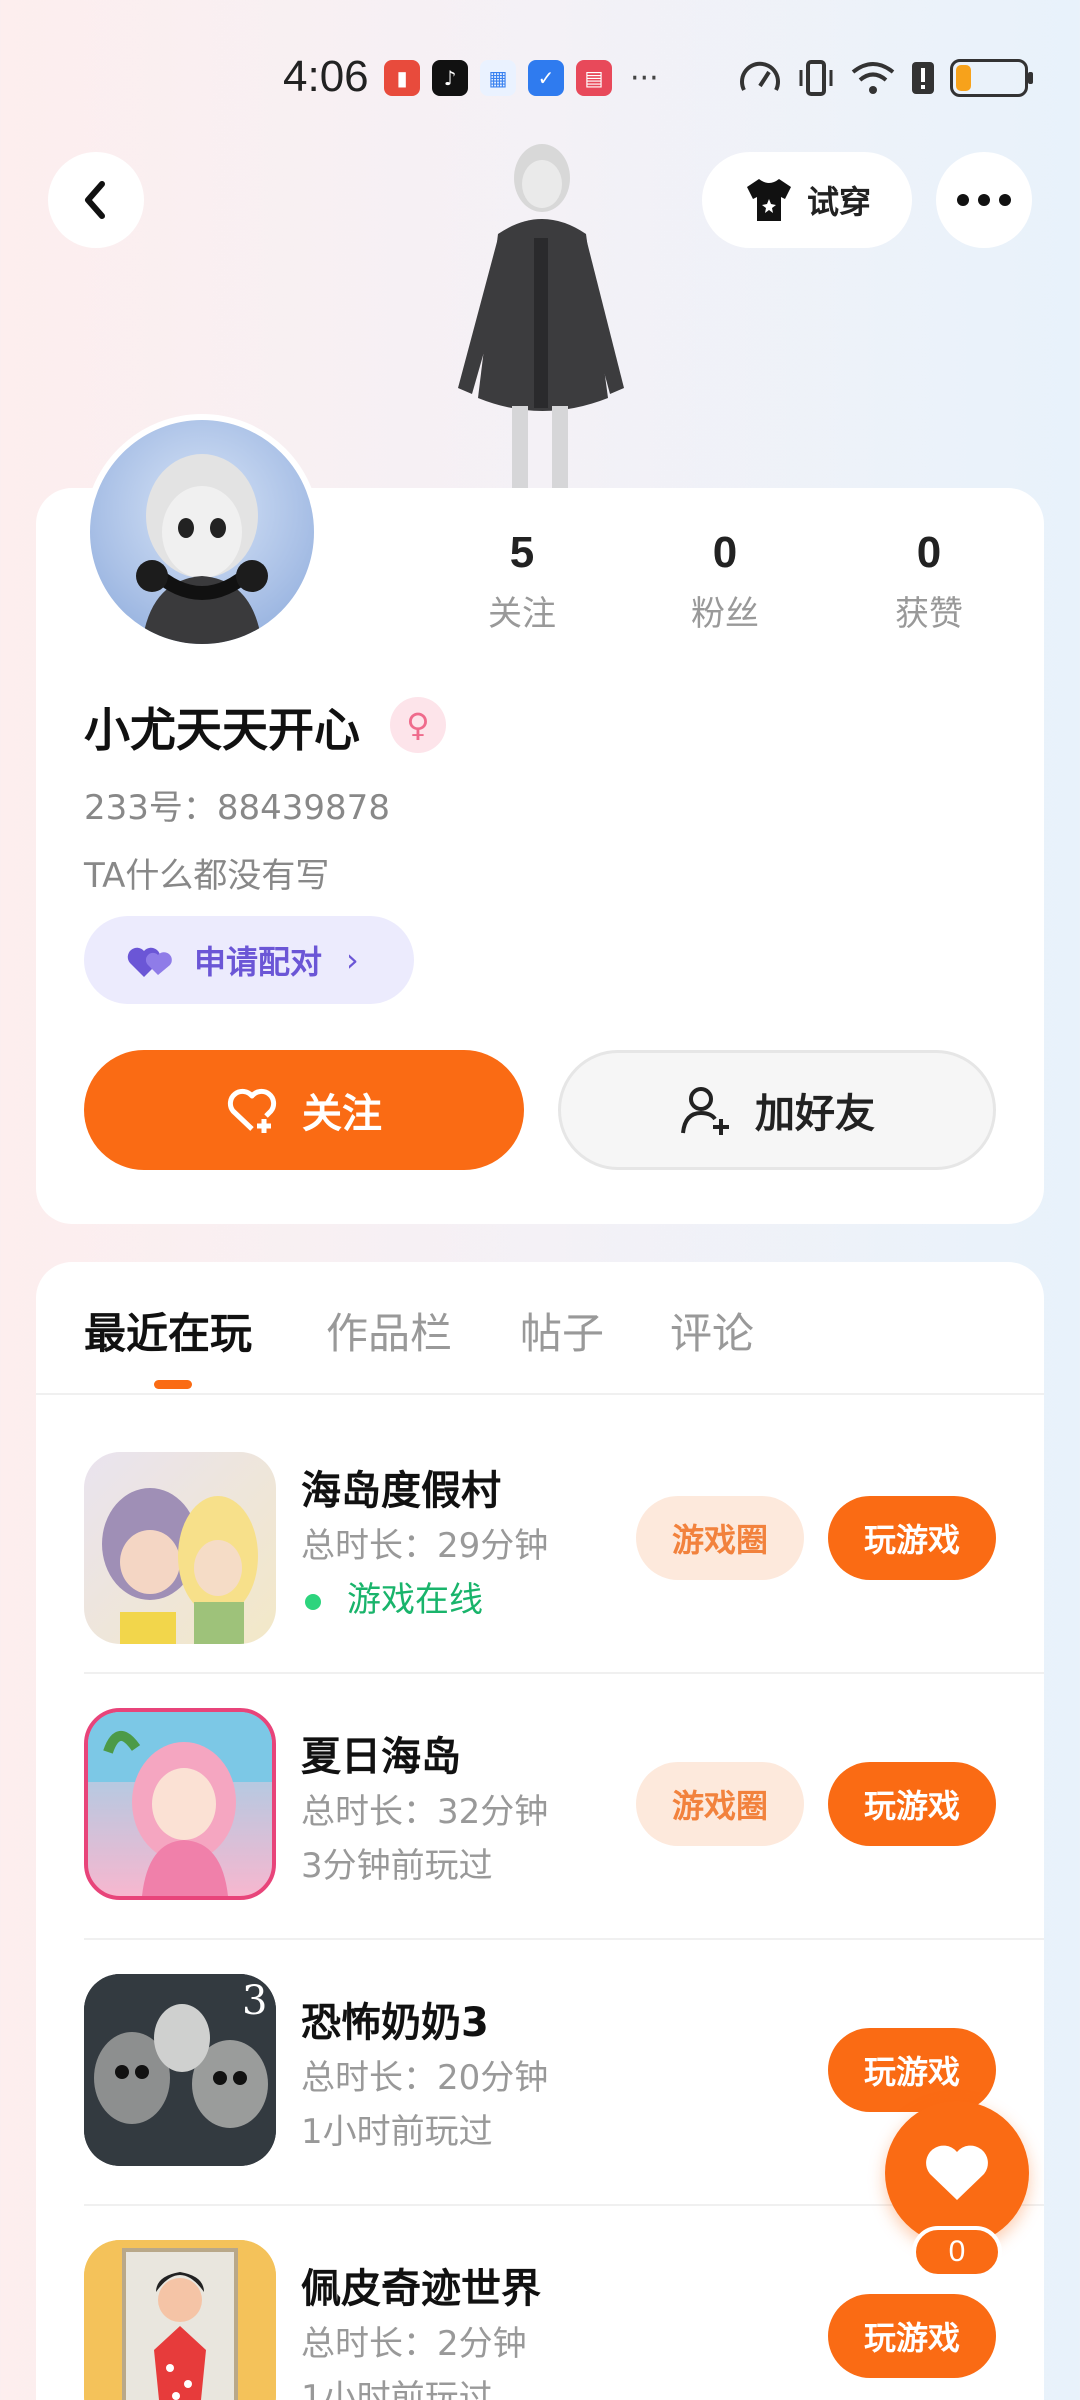 The height and width of the screenshot is (2400, 1080). I want to click on bio: TA什么都没有写, so click(207, 876).